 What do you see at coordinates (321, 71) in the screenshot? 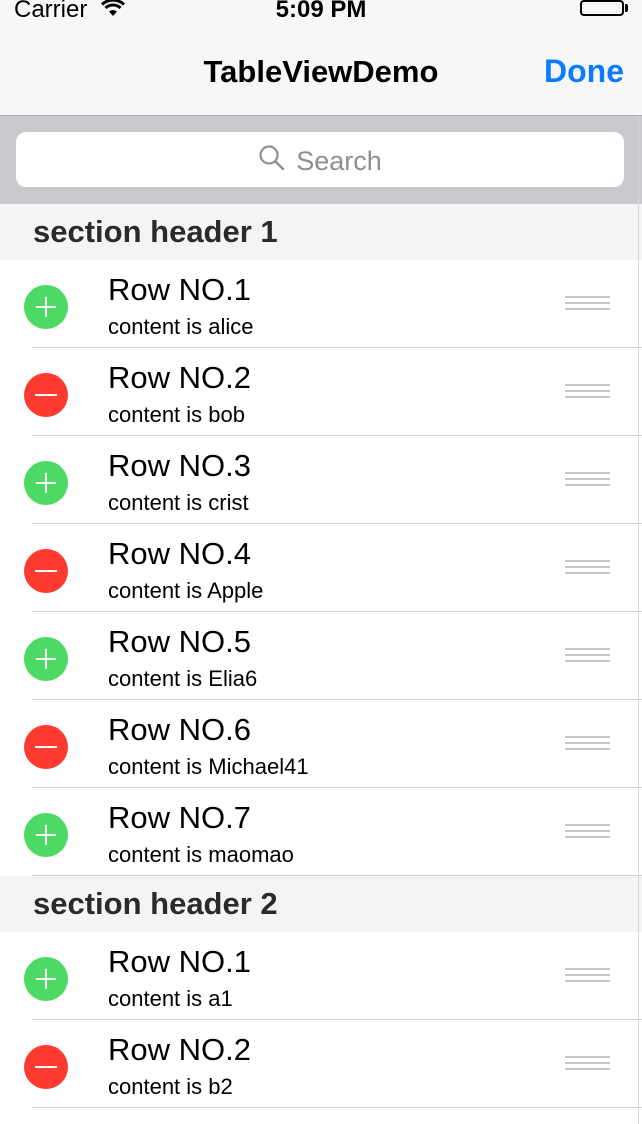
I see `navigation-bar: TableViewDemo Done` at bounding box center [321, 71].